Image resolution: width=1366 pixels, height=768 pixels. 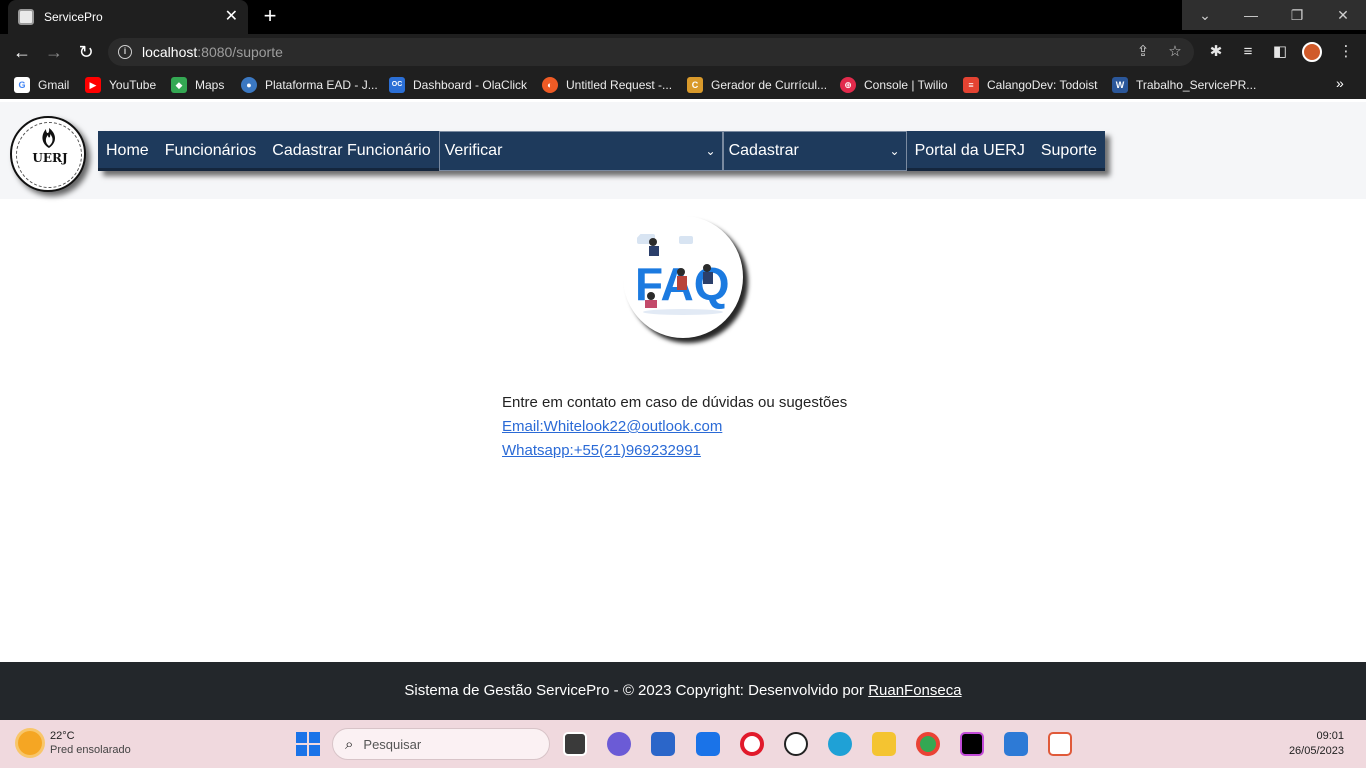 What do you see at coordinates (93, 85) in the screenshot?
I see `youtube-icon: ▶` at bounding box center [93, 85].